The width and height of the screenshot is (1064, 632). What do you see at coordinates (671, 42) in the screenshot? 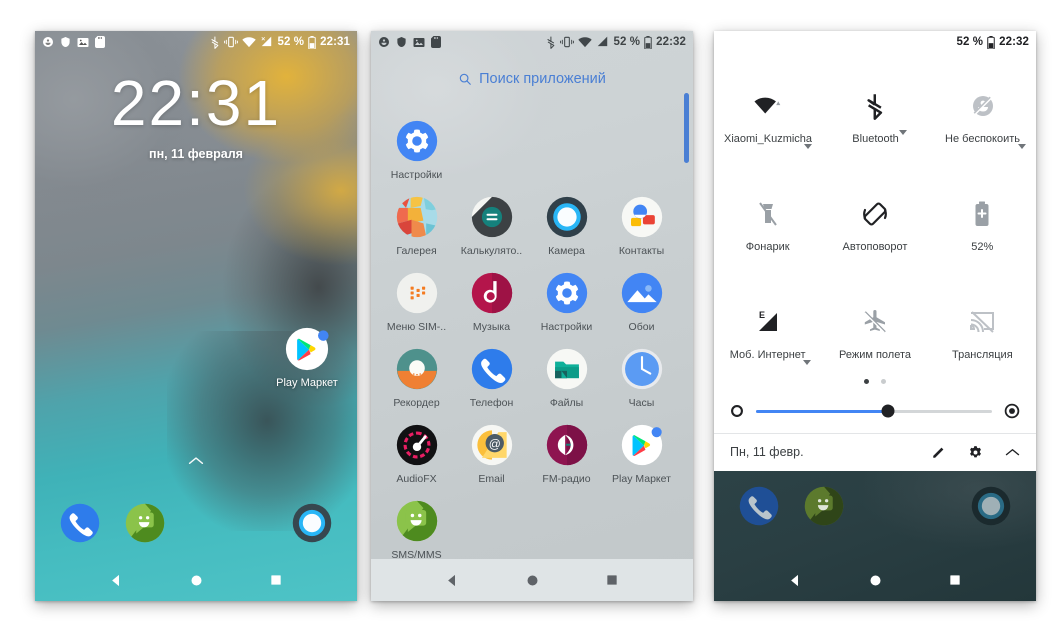
I see `status-bar-clock: 22:32` at bounding box center [671, 42].